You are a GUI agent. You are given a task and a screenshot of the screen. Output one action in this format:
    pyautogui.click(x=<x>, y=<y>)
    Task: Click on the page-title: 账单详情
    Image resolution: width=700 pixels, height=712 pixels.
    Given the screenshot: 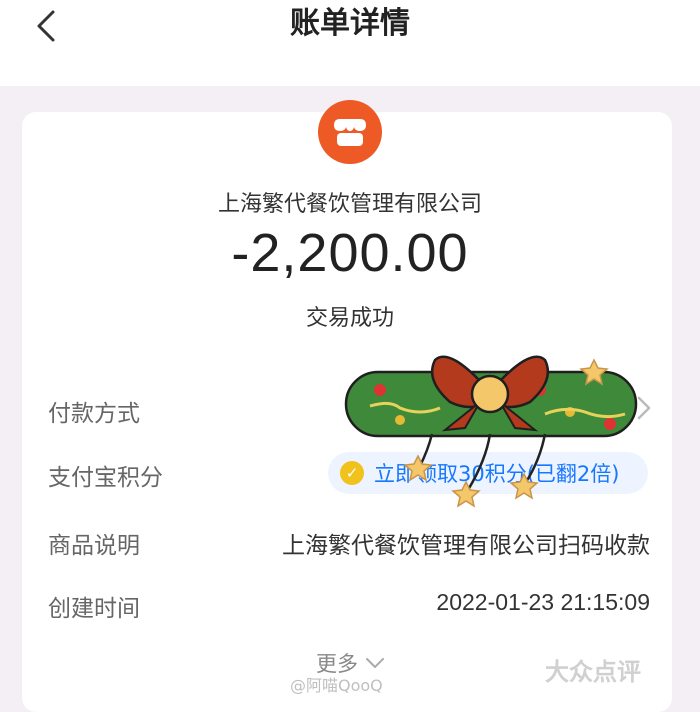 What is the action you would take?
    pyautogui.click(x=350, y=23)
    